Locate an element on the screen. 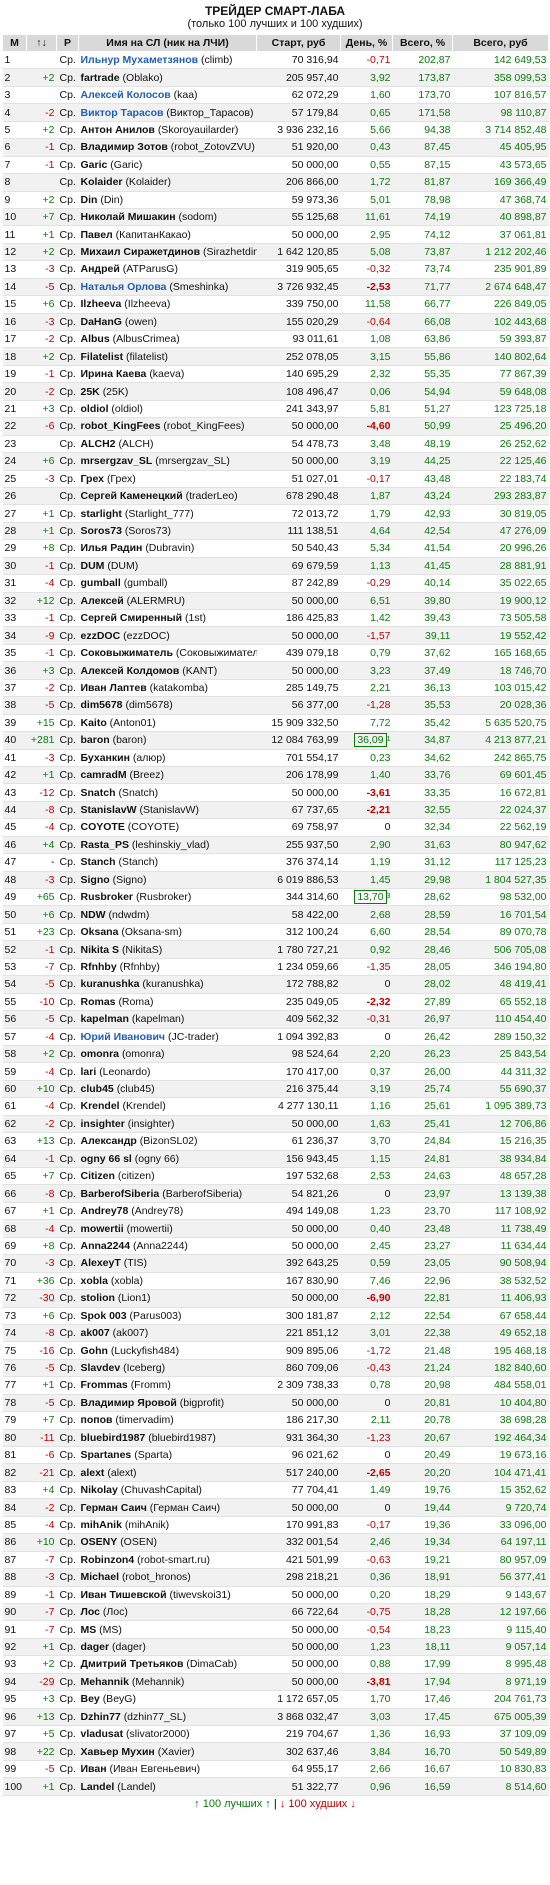 The height and width of the screenshot is (1885, 550). name-cell: Anna2244 (Anna2244) is located at coordinates (167, 1246).